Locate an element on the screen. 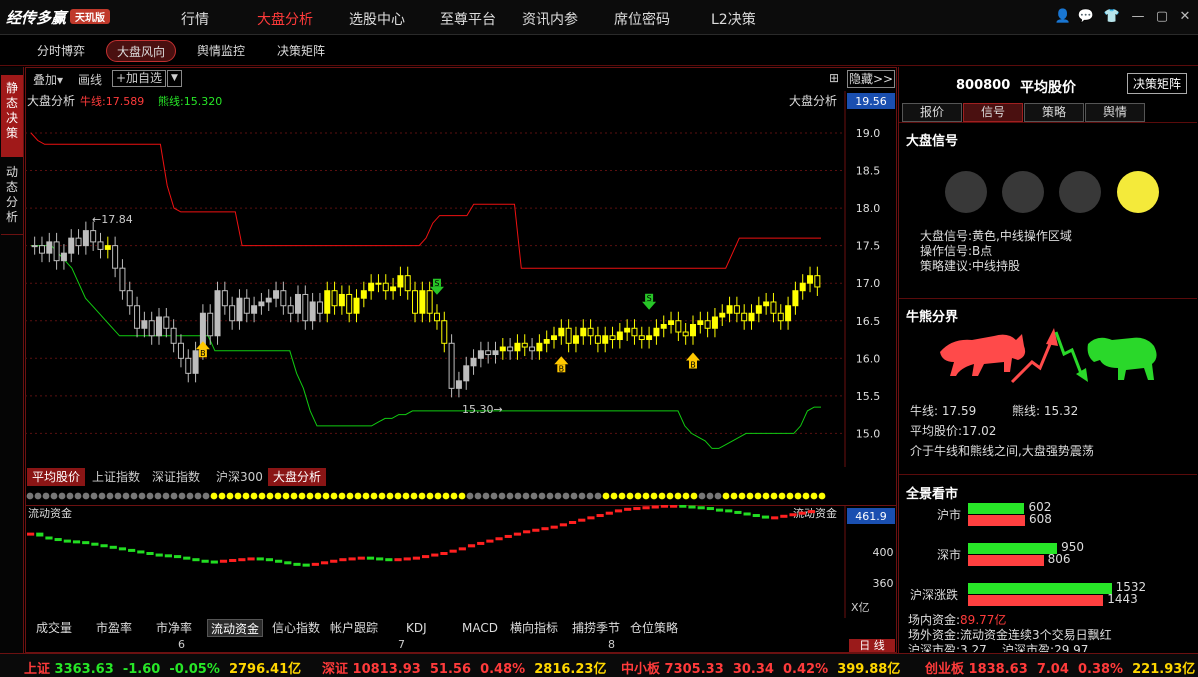  grid-icon: ⊞ is located at coordinates (834, 78).